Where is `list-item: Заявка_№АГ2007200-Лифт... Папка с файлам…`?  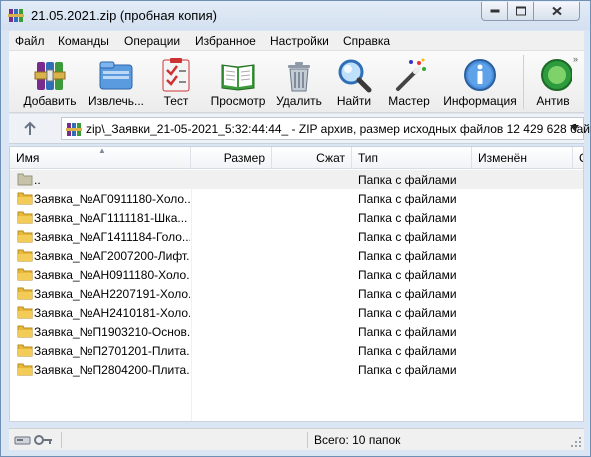 list-item: Заявка_№АГ2007200-Лифт... Папка с файлам… is located at coordinates (296, 255).